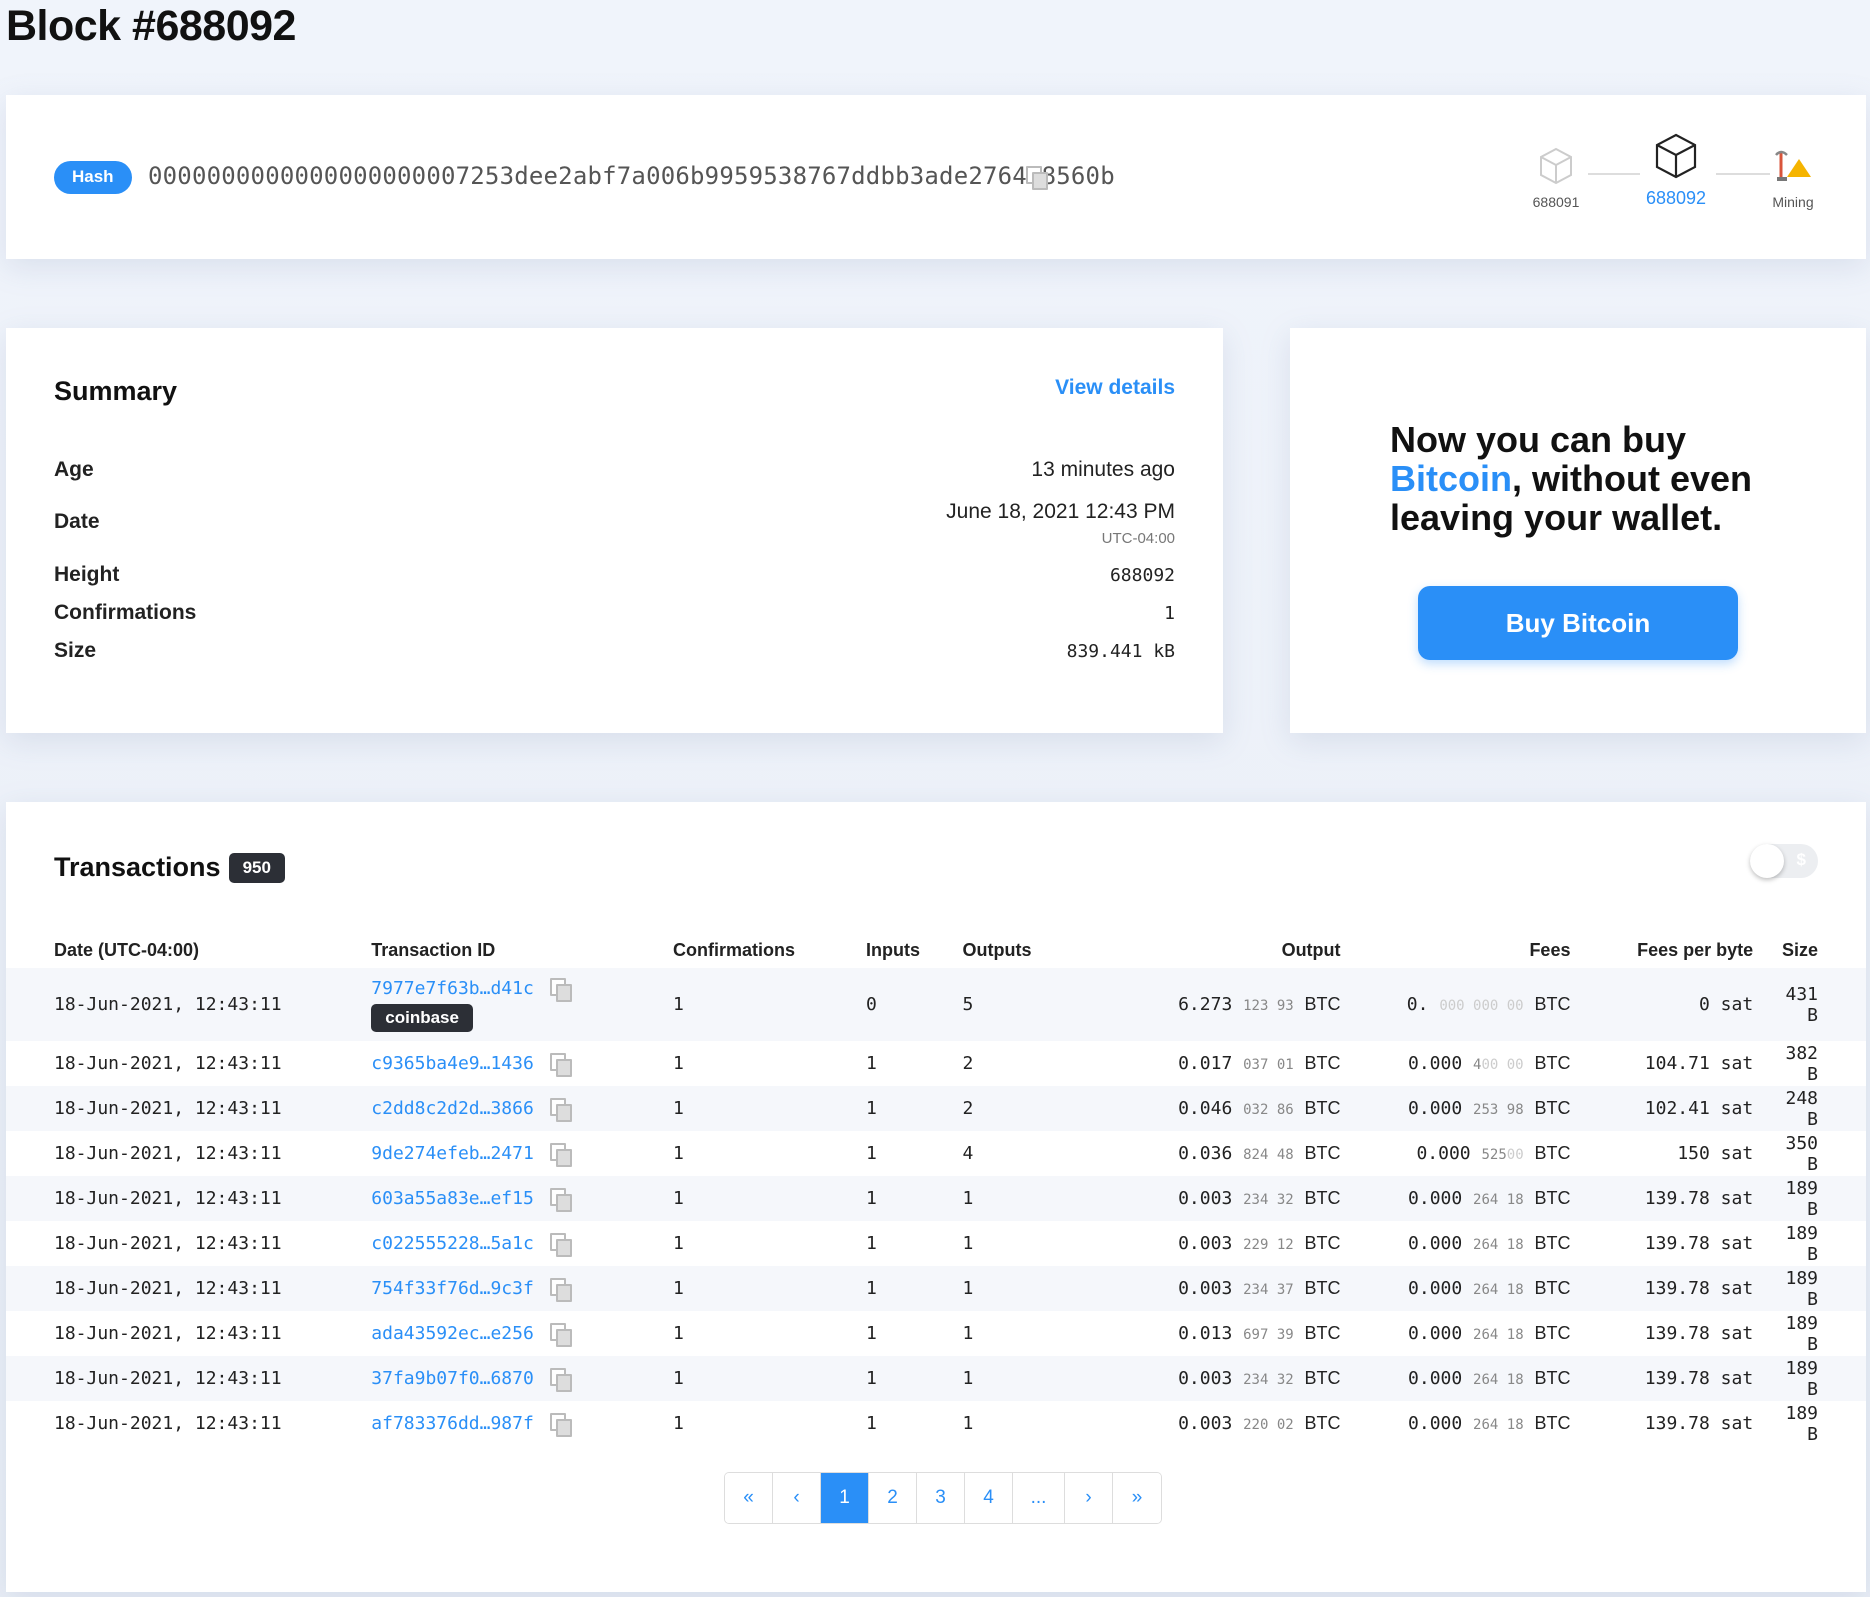 The height and width of the screenshot is (1597, 1870). What do you see at coordinates (1060, 523) in the screenshot?
I see `date-value-block: June 18, 2021 12:43 PM UTC-04:00` at bounding box center [1060, 523].